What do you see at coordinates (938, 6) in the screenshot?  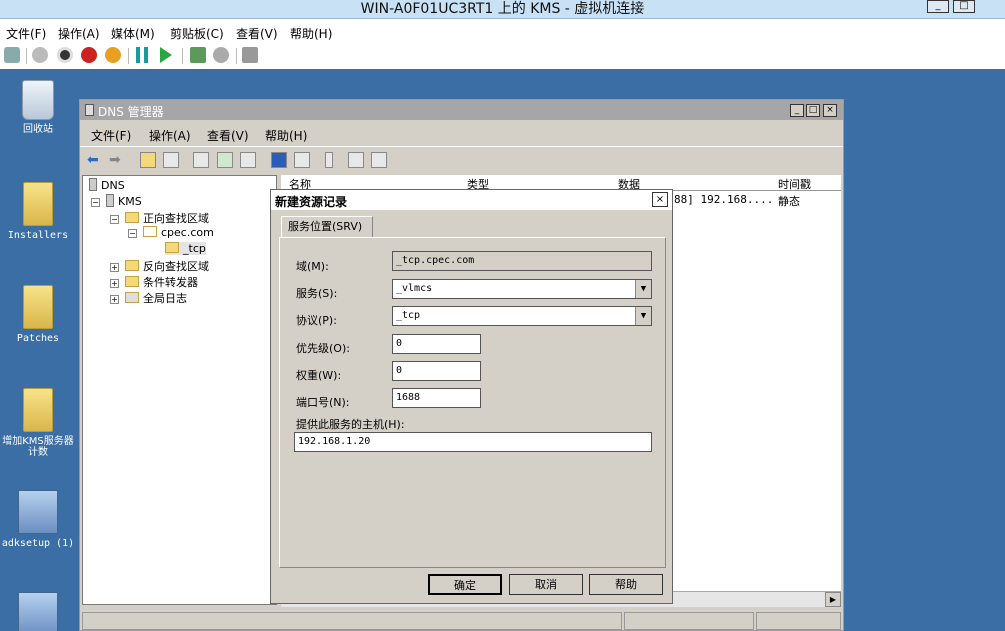 I see `minimize-button: _` at bounding box center [938, 6].